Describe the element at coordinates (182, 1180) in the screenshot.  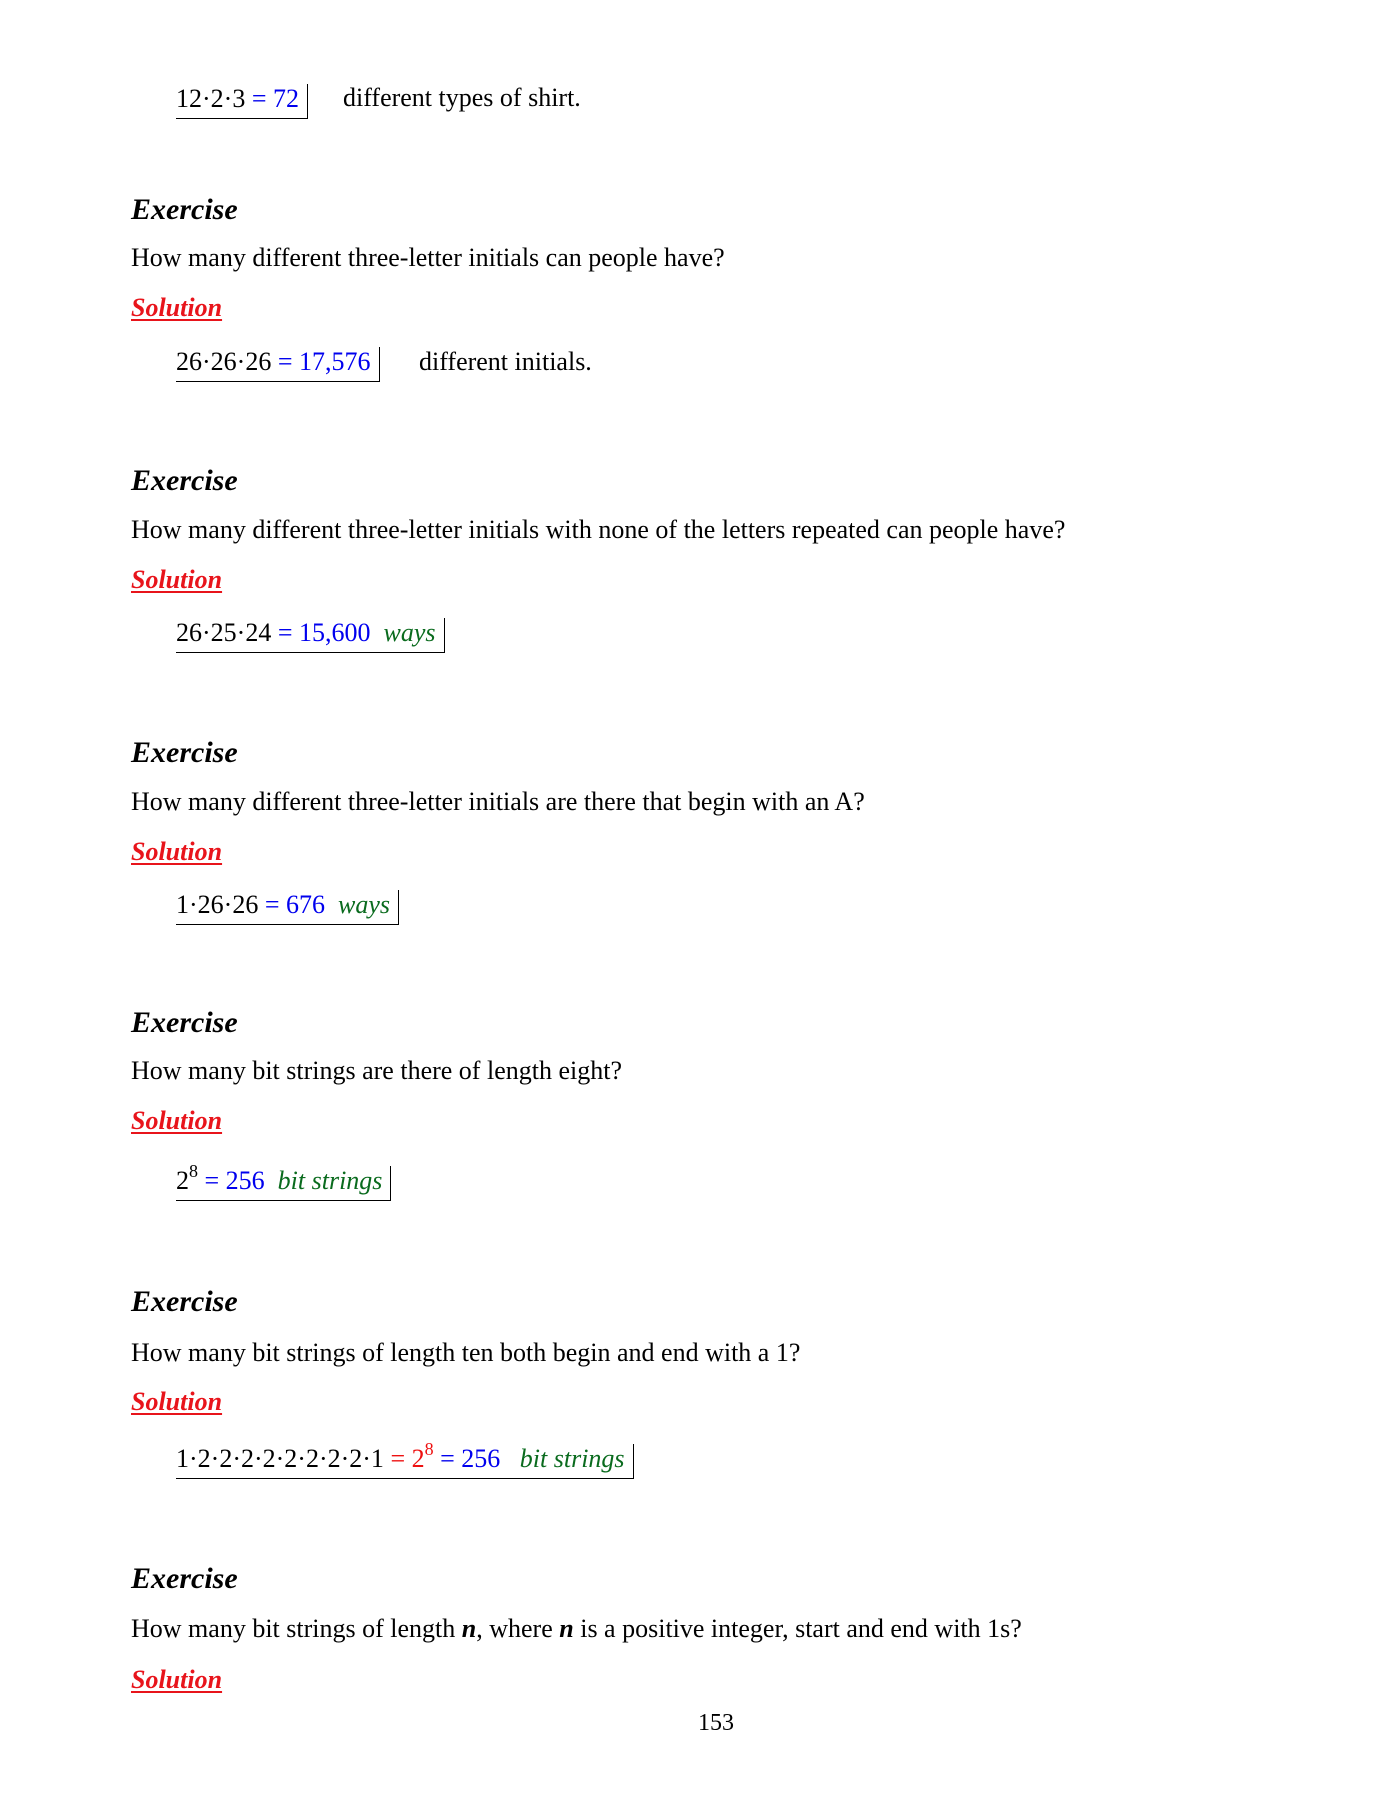
I see `answer-base: 2` at that location.